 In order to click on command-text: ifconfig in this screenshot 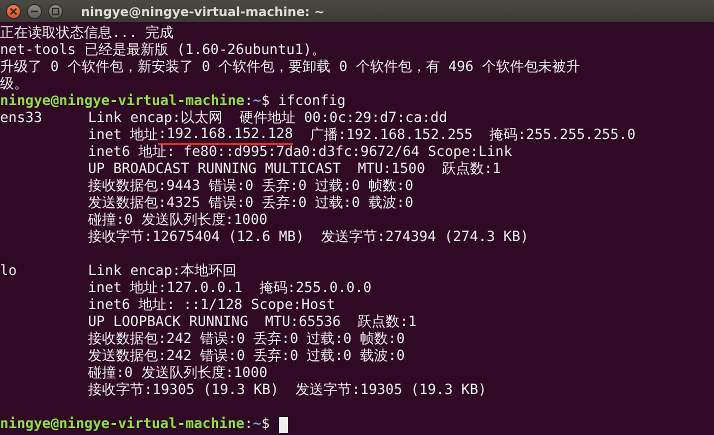, I will do `click(311, 101)`.